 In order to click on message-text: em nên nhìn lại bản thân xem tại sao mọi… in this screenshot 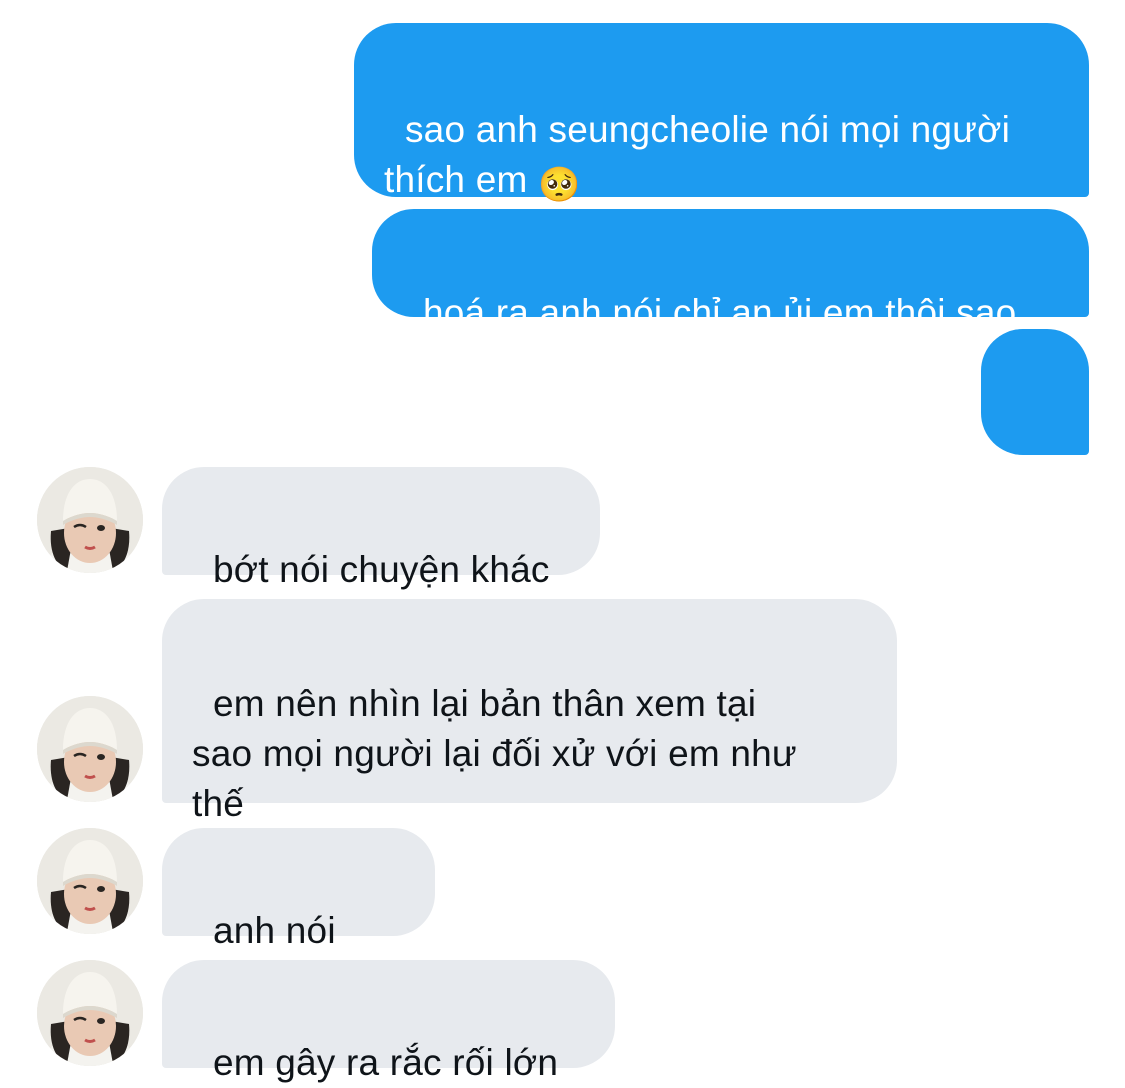, I will do `click(494, 753)`.